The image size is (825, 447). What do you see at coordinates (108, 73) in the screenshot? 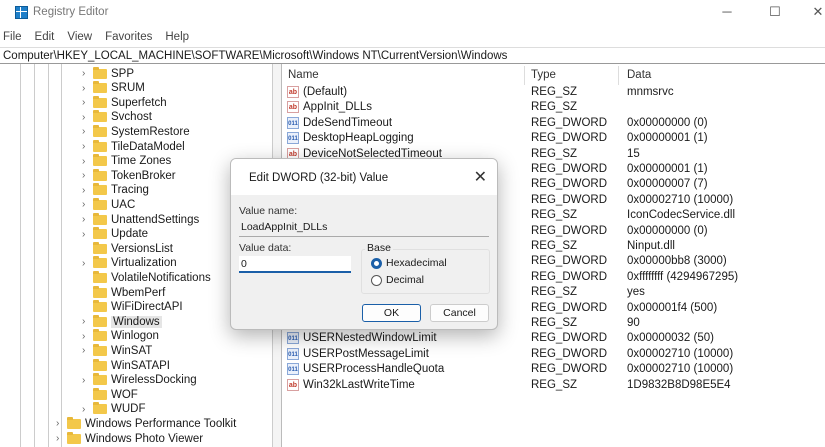
I see `tree-item: › SPP` at bounding box center [108, 73].